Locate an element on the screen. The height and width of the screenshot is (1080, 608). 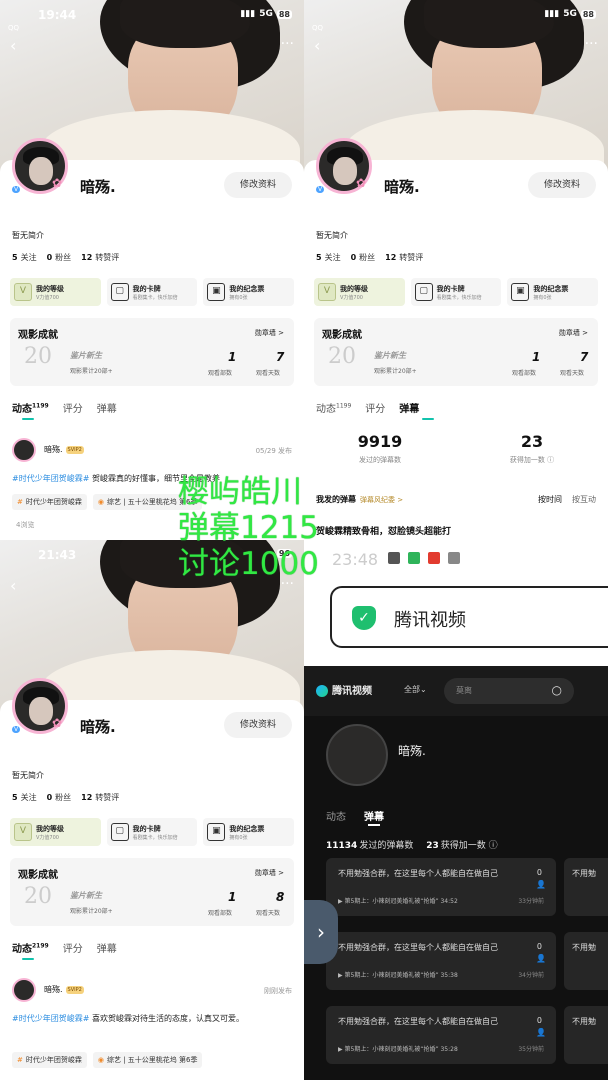
status-bar-right: ▮▮▮ 5G 88 is located at coordinates (266, 14).